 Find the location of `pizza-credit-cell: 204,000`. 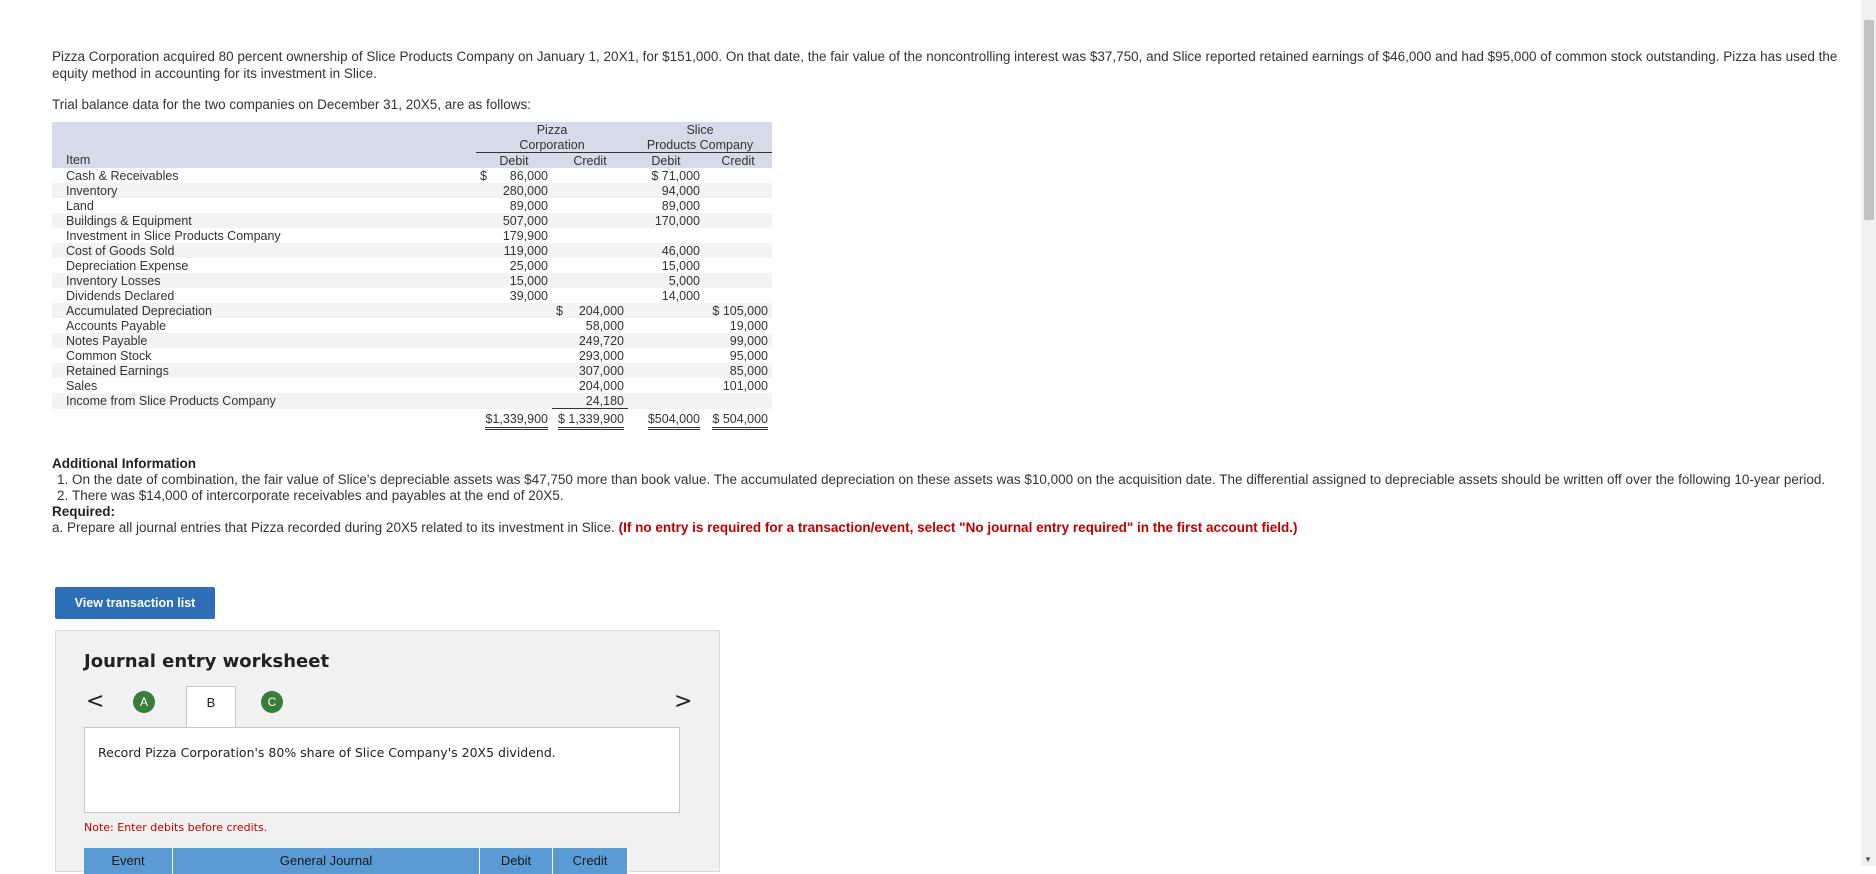

pizza-credit-cell: 204,000 is located at coordinates (590, 385).